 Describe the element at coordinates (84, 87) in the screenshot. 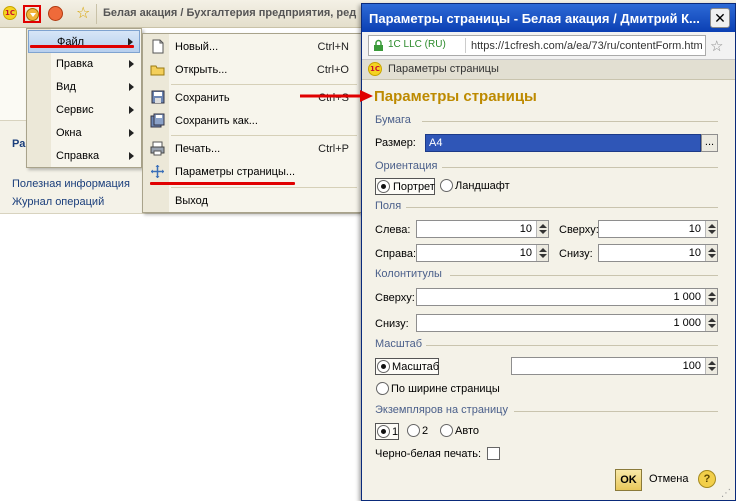

I see `menu-item-view: Вид` at that location.